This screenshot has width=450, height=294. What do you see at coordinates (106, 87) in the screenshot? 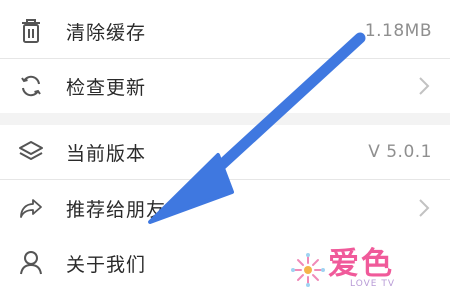
I see `settings-item-label: 检查更新` at bounding box center [106, 87].